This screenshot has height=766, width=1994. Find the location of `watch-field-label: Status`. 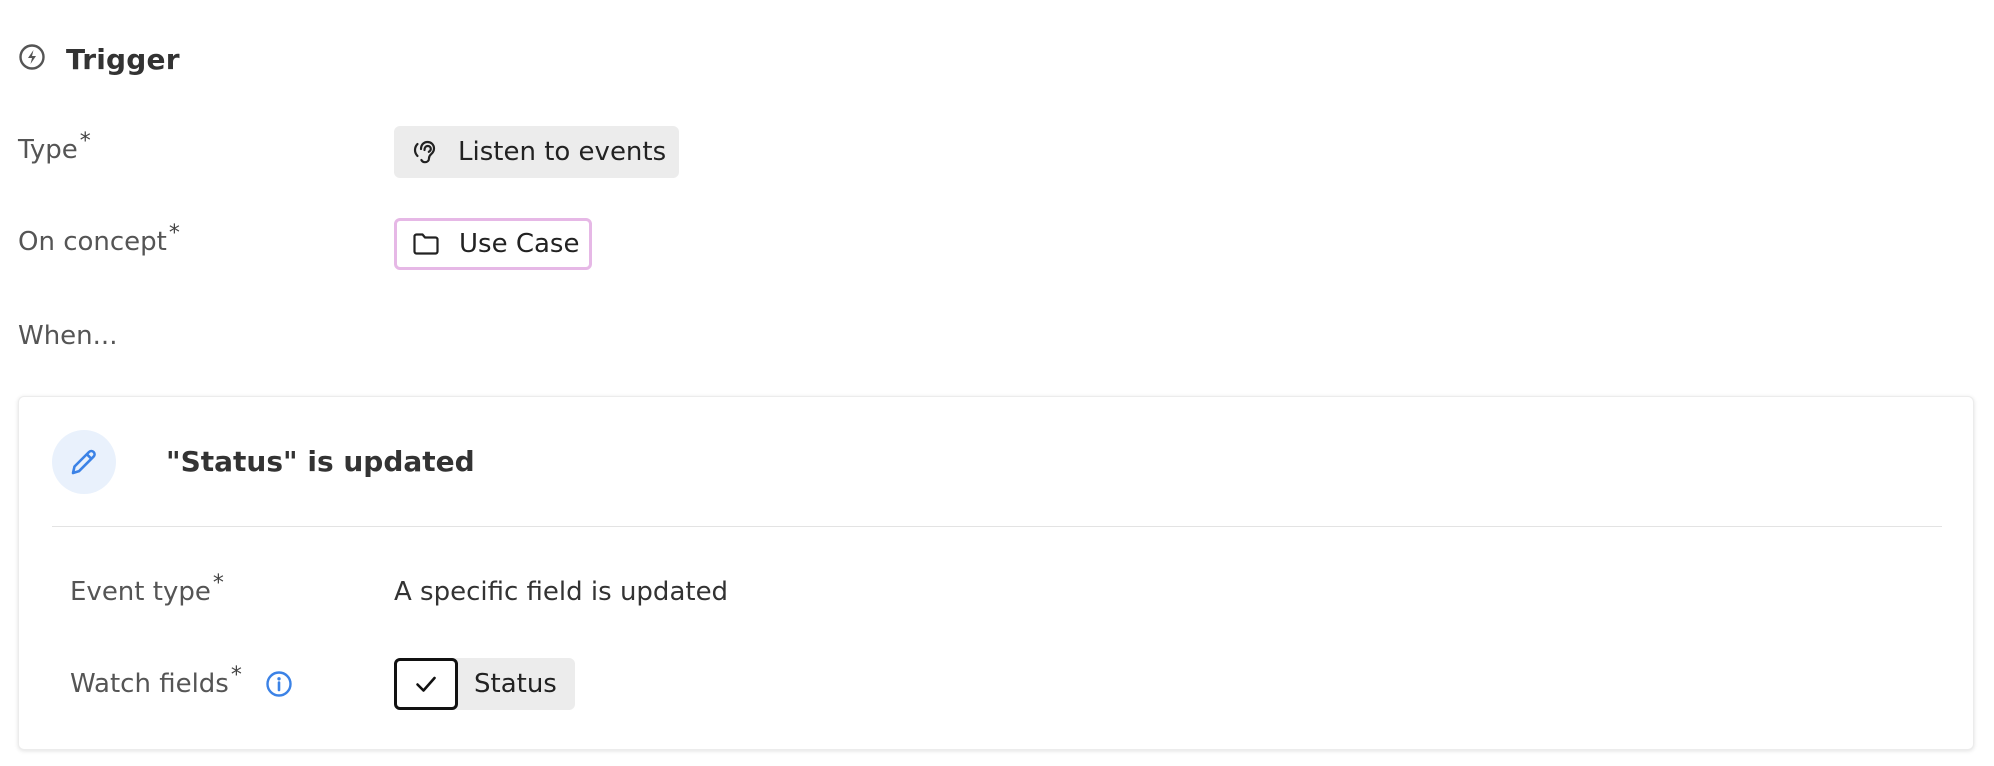

watch-field-label: Status is located at coordinates (515, 684).